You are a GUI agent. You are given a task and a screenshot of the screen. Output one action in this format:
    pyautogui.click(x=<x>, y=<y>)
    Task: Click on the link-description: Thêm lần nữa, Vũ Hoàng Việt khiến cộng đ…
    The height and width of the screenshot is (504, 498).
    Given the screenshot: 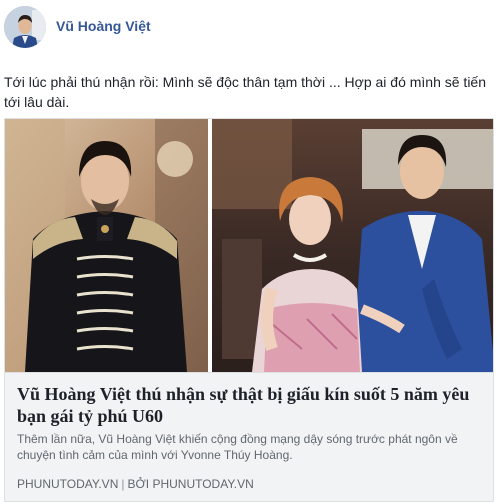 What is the action you would take?
    pyautogui.click(x=237, y=447)
    